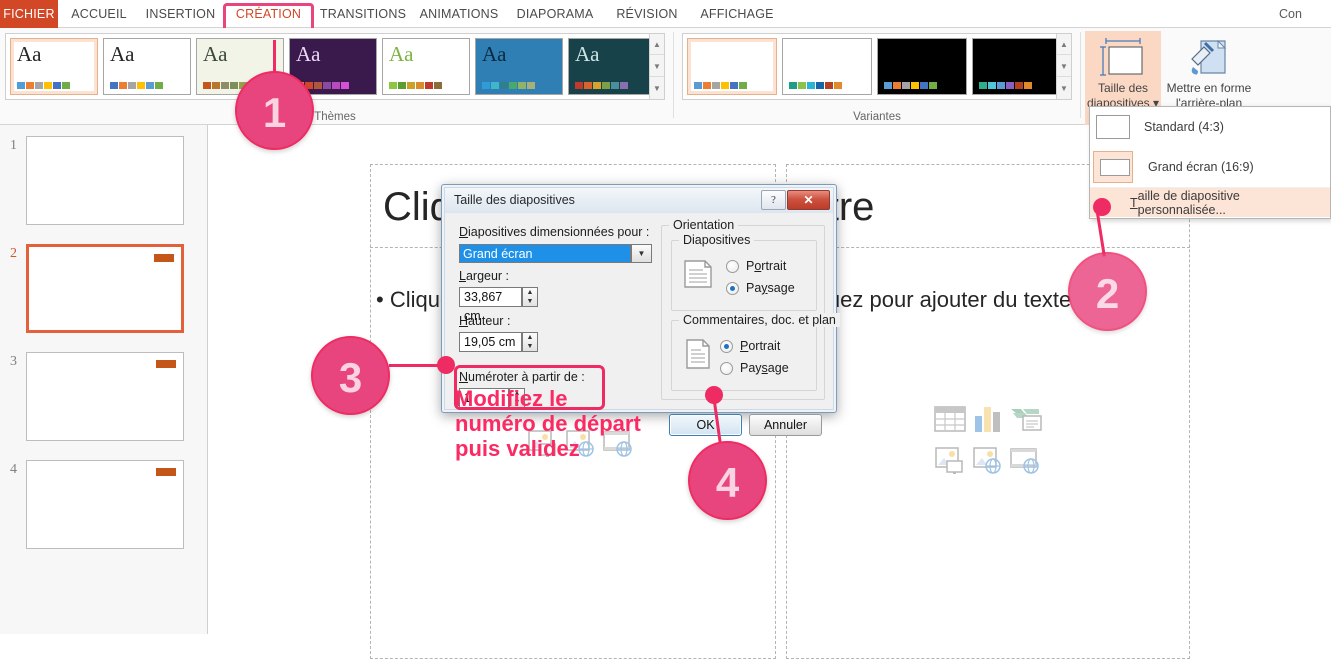 This screenshot has height=659, width=1331. I want to click on tab-accueil: ACCUEIL, so click(99, 14).